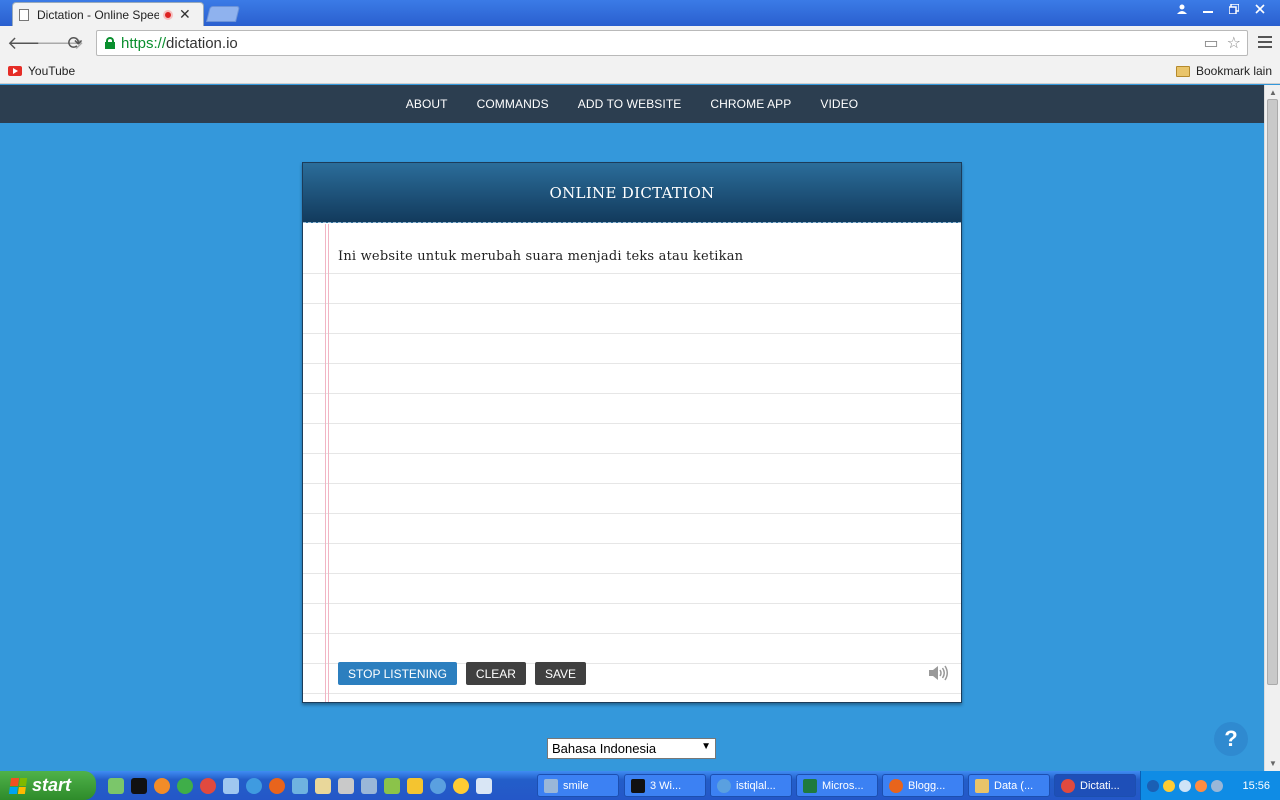 This screenshot has height=800, width=1280. Describe the element at coordinates (938, 673) in the screenshot. I see `speaker-icon` at that location.